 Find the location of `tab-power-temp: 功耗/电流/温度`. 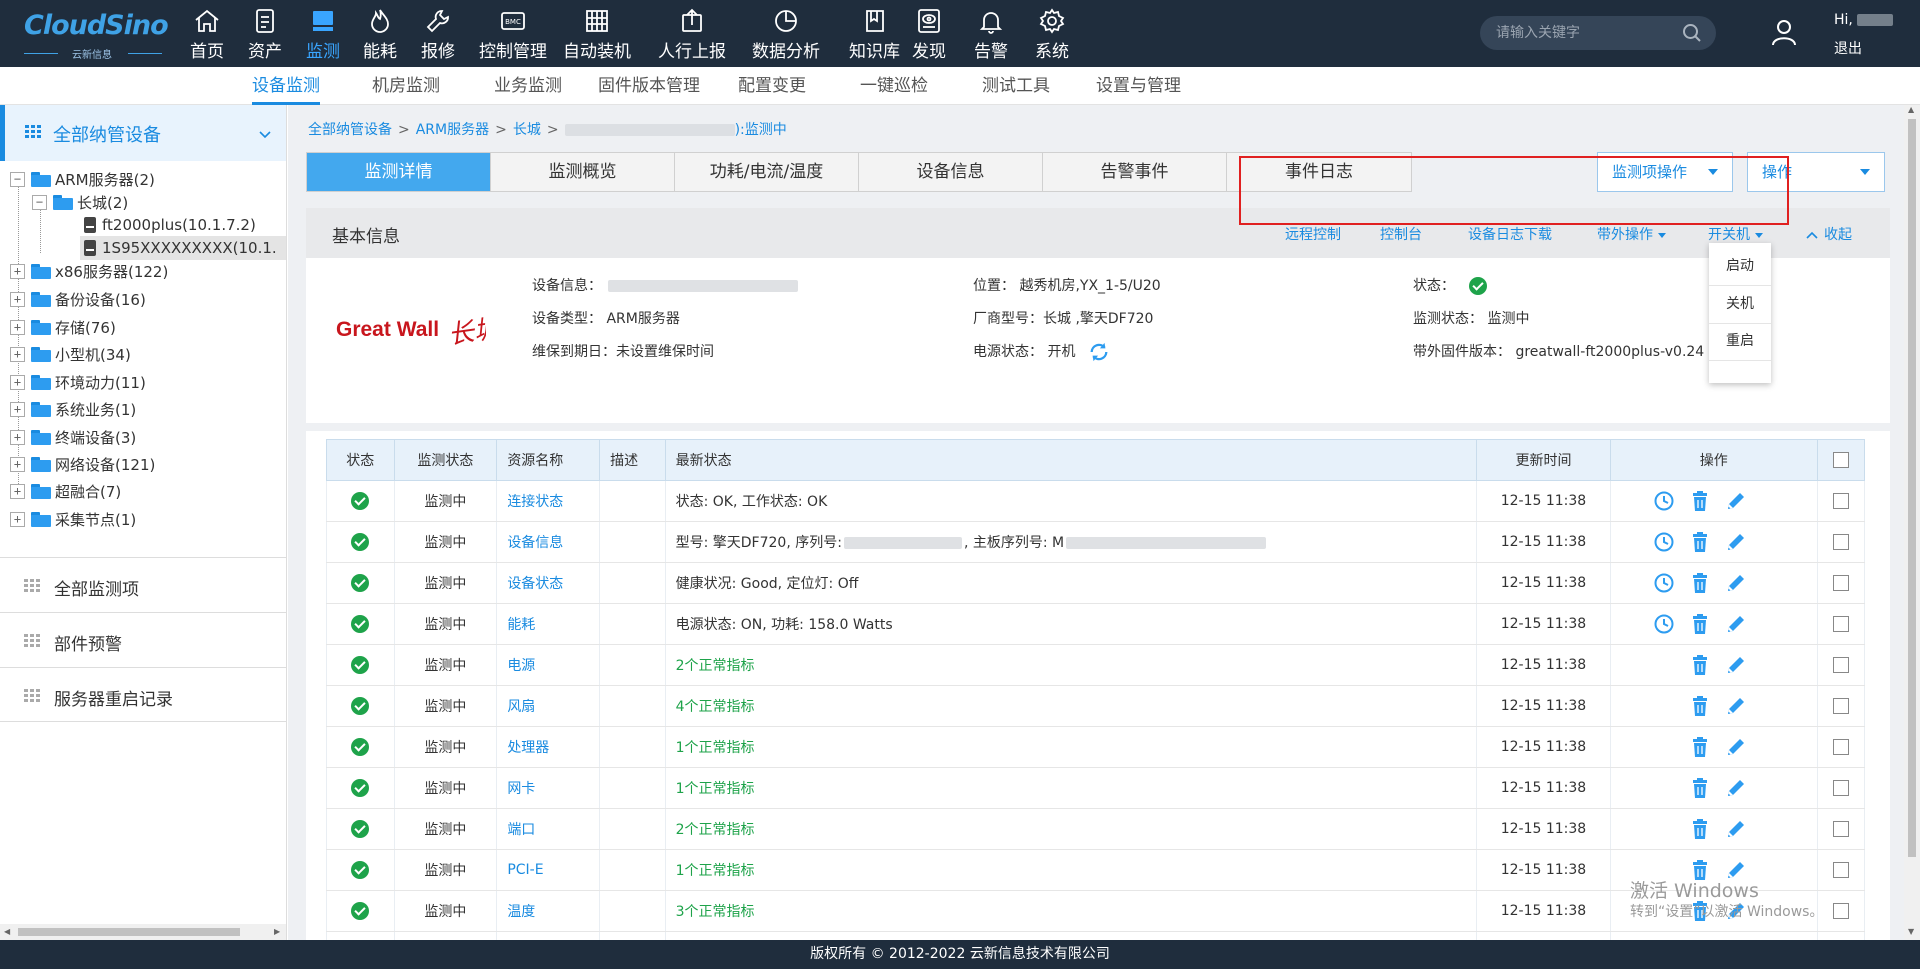

tab-power-temp: 功耗/电流/温度 is located at coordinates (767, 172).